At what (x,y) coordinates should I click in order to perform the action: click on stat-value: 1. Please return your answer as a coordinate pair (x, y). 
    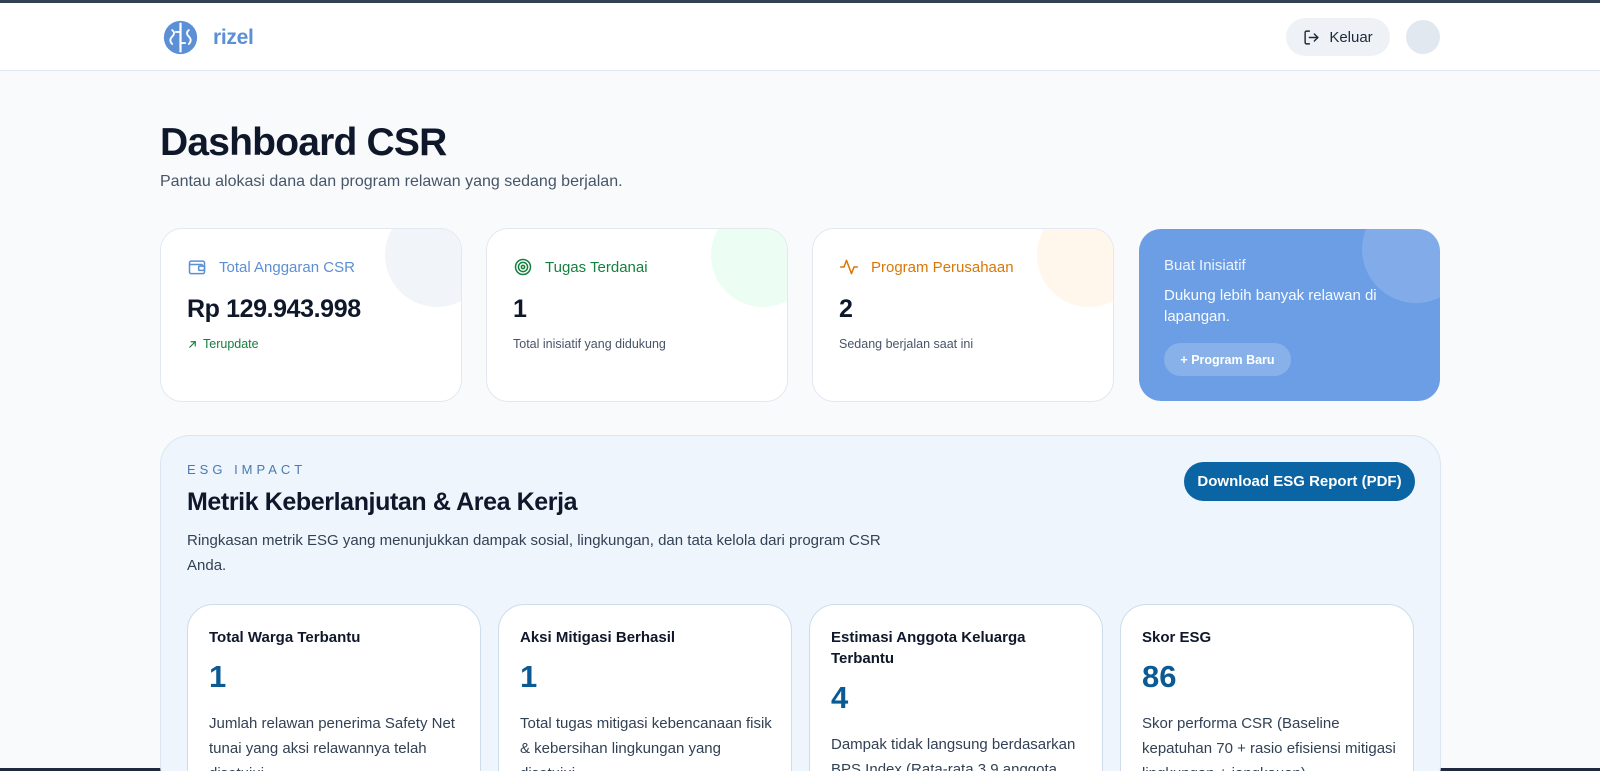
    Looking at the image, I should click on (520, 309).